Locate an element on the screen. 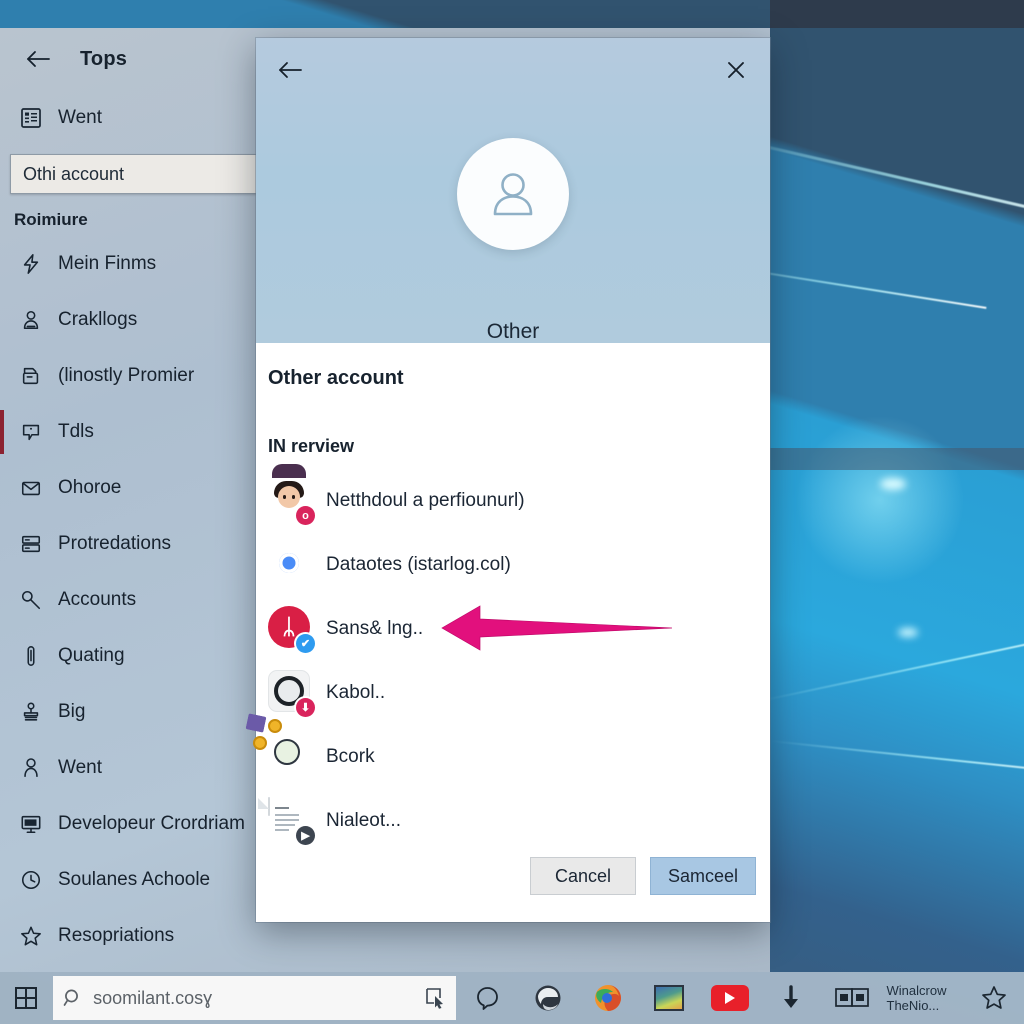 Image resolution: width=1024 pixels, height=1024 pixels. back-button is located at coordinates (38, 59).